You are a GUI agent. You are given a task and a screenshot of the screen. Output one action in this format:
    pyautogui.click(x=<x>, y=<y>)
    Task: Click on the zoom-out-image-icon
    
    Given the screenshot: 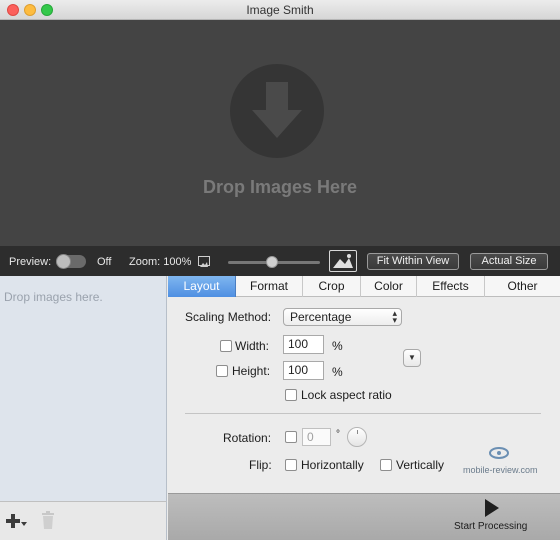 What is the action you would take?
    pyautogui.click(x=204, y=261)
    